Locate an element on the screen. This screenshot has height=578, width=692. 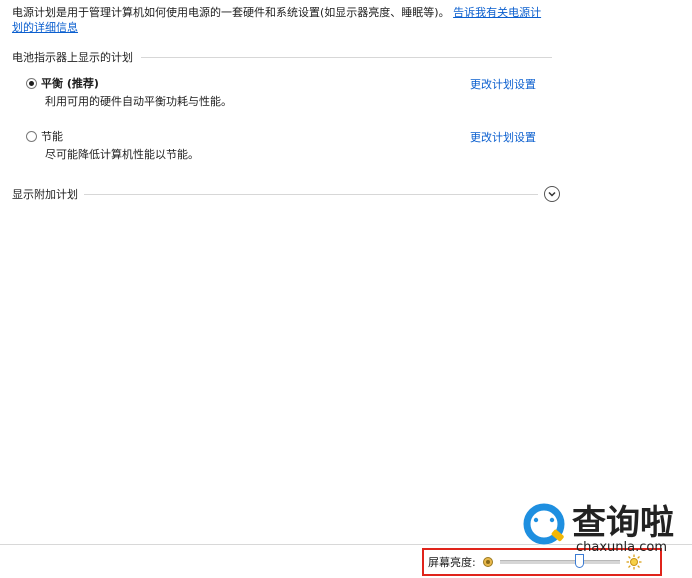
brightness-slider-thumb is located at coordinates (580, 561).